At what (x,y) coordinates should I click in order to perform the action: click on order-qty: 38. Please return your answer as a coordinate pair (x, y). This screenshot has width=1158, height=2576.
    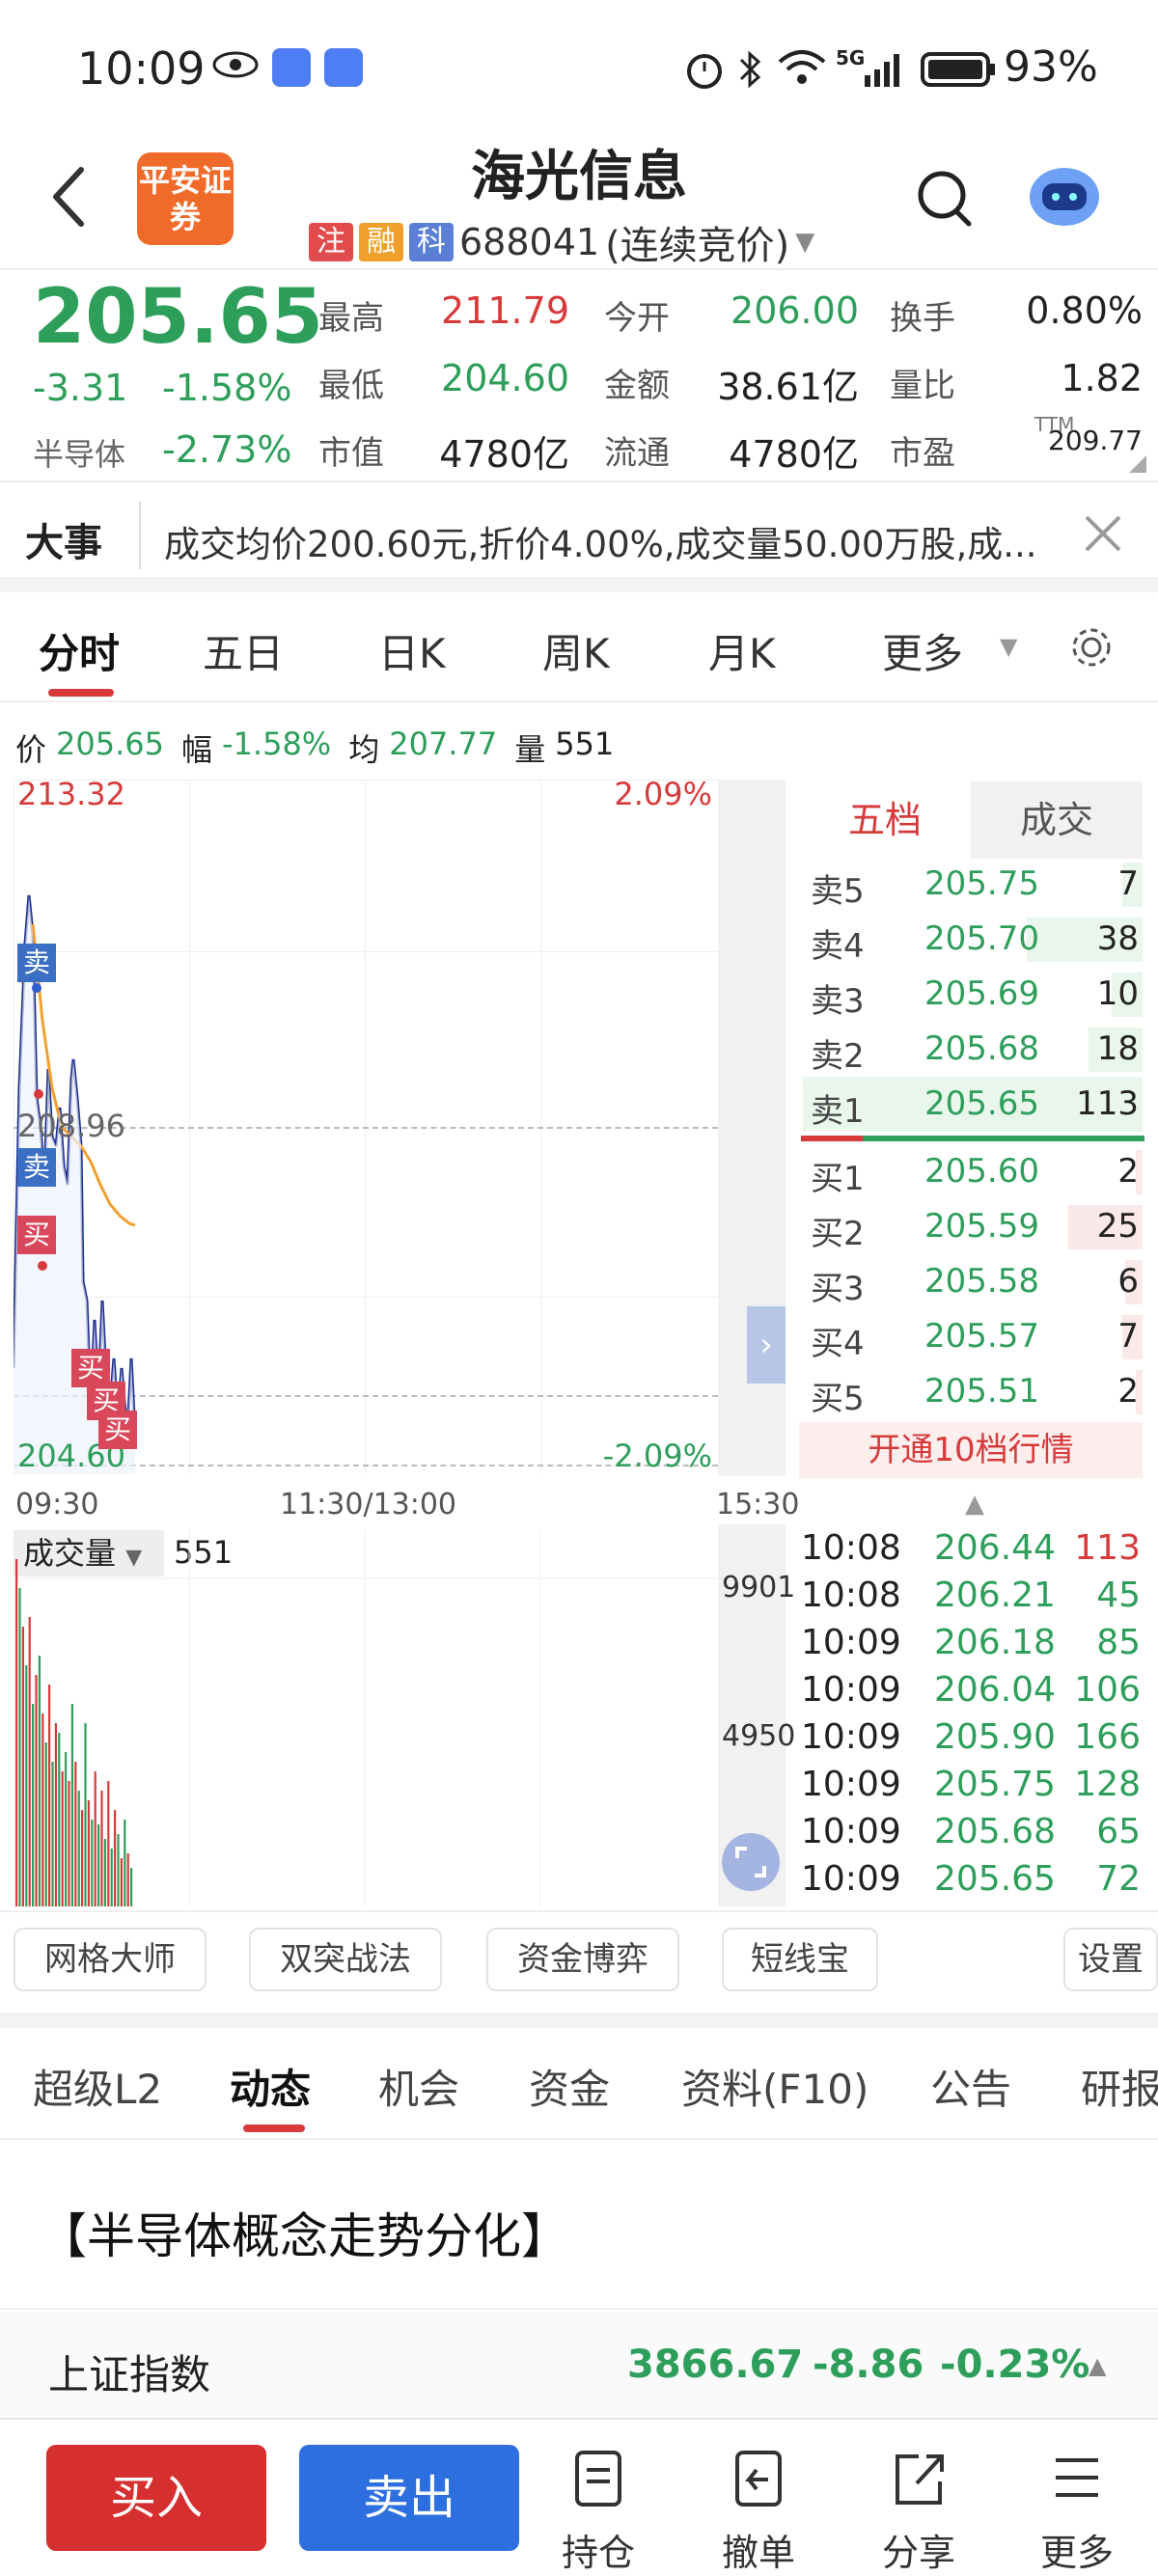
    Looking at the image, I should click on (1117, 939).